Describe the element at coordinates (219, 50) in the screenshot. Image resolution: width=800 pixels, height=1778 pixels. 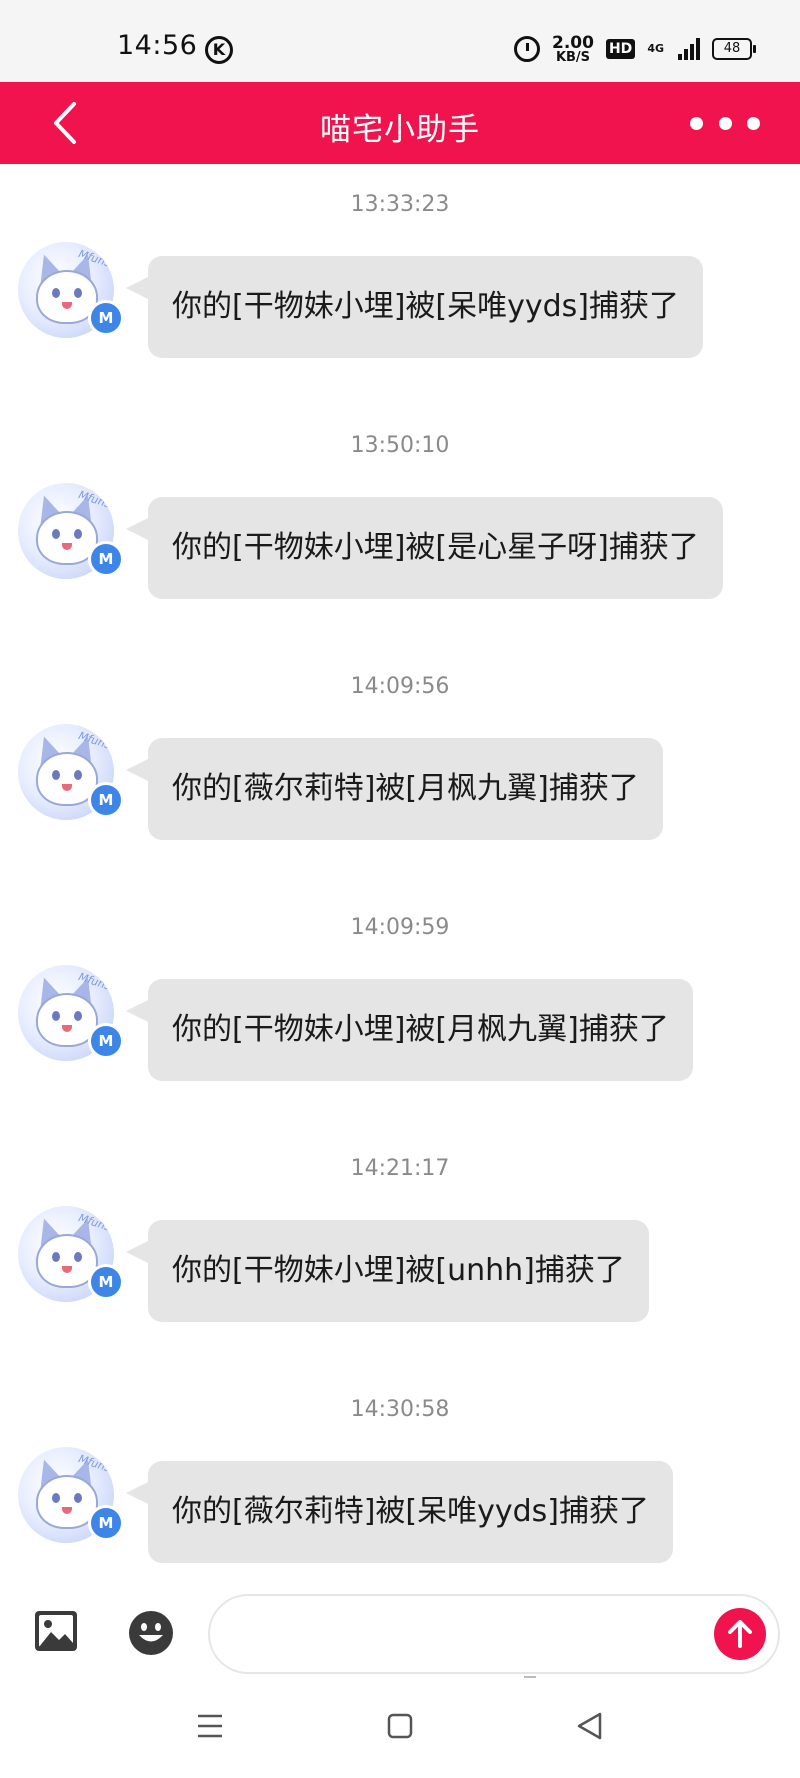
I see `k-app-icon: K` at that location.